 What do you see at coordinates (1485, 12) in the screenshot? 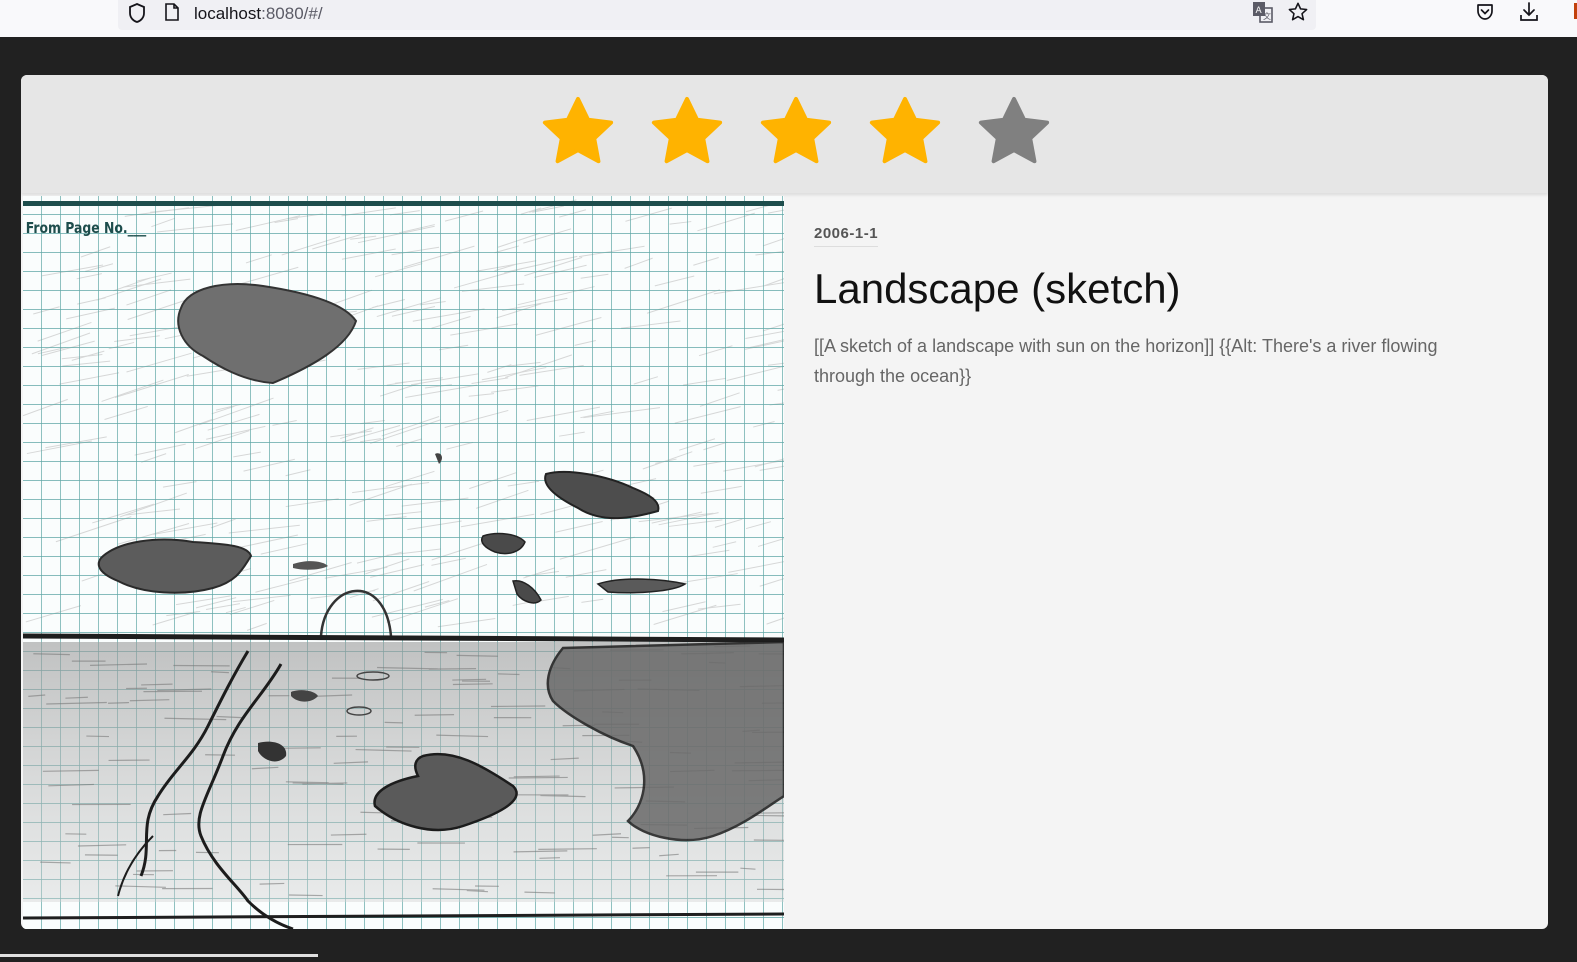
I see `pocket-icon` at bounding box center [1485, 12].